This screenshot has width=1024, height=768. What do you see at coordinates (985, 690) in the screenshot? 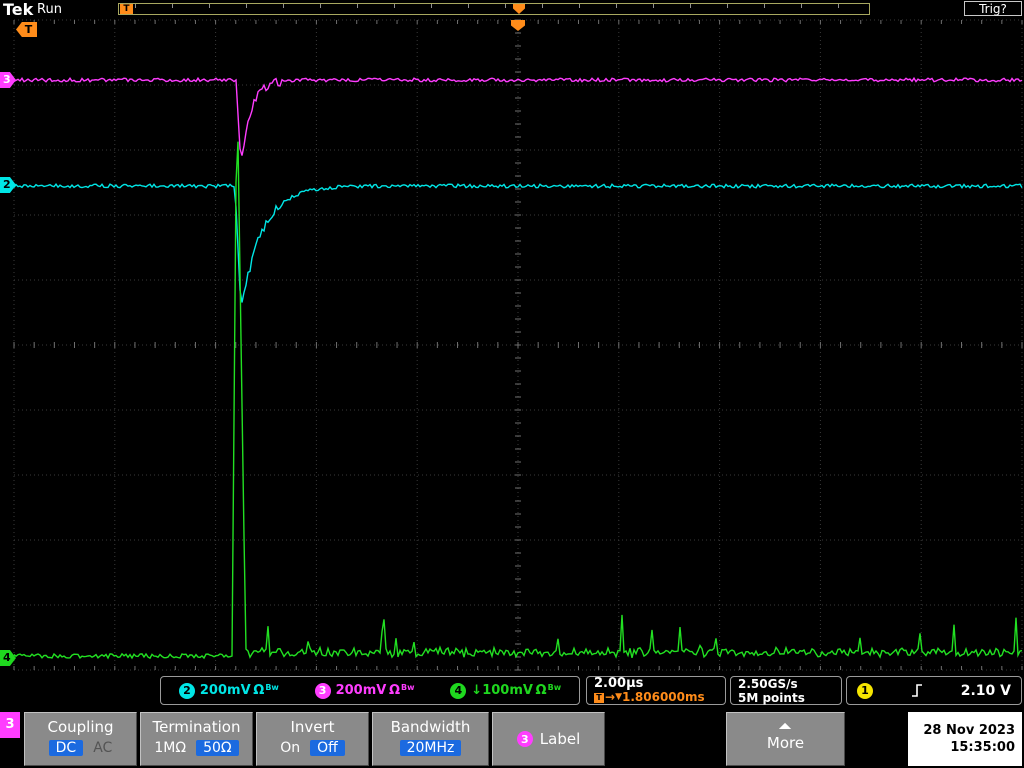
I see `trigger-level-readout: 2.10 V` at bounding box center [985, 690].